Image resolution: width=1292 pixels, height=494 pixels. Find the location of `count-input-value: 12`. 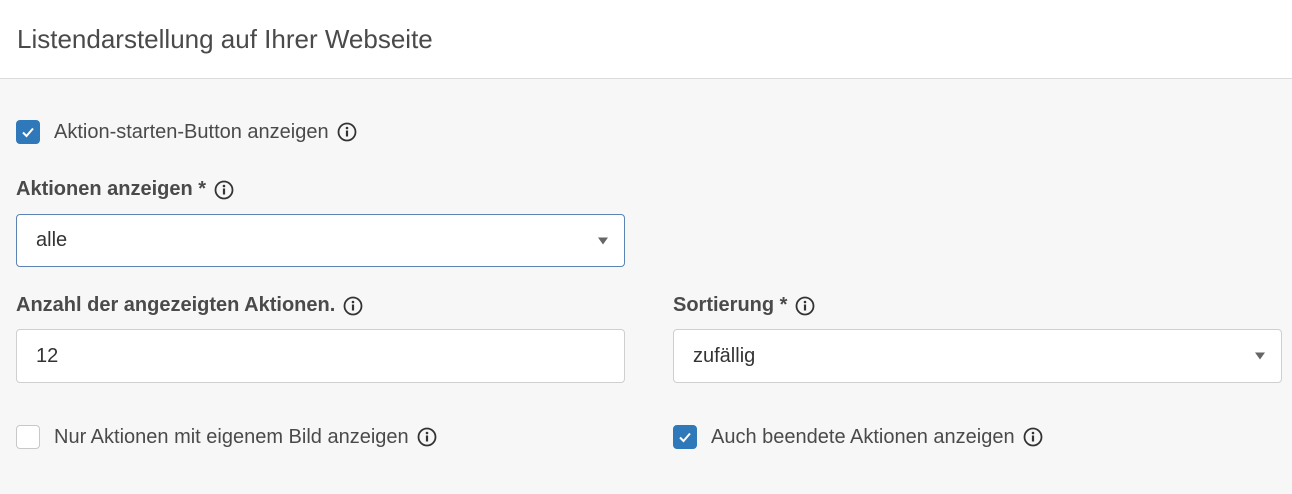

count-input-value: 12 is located at coordinates (47, 355).